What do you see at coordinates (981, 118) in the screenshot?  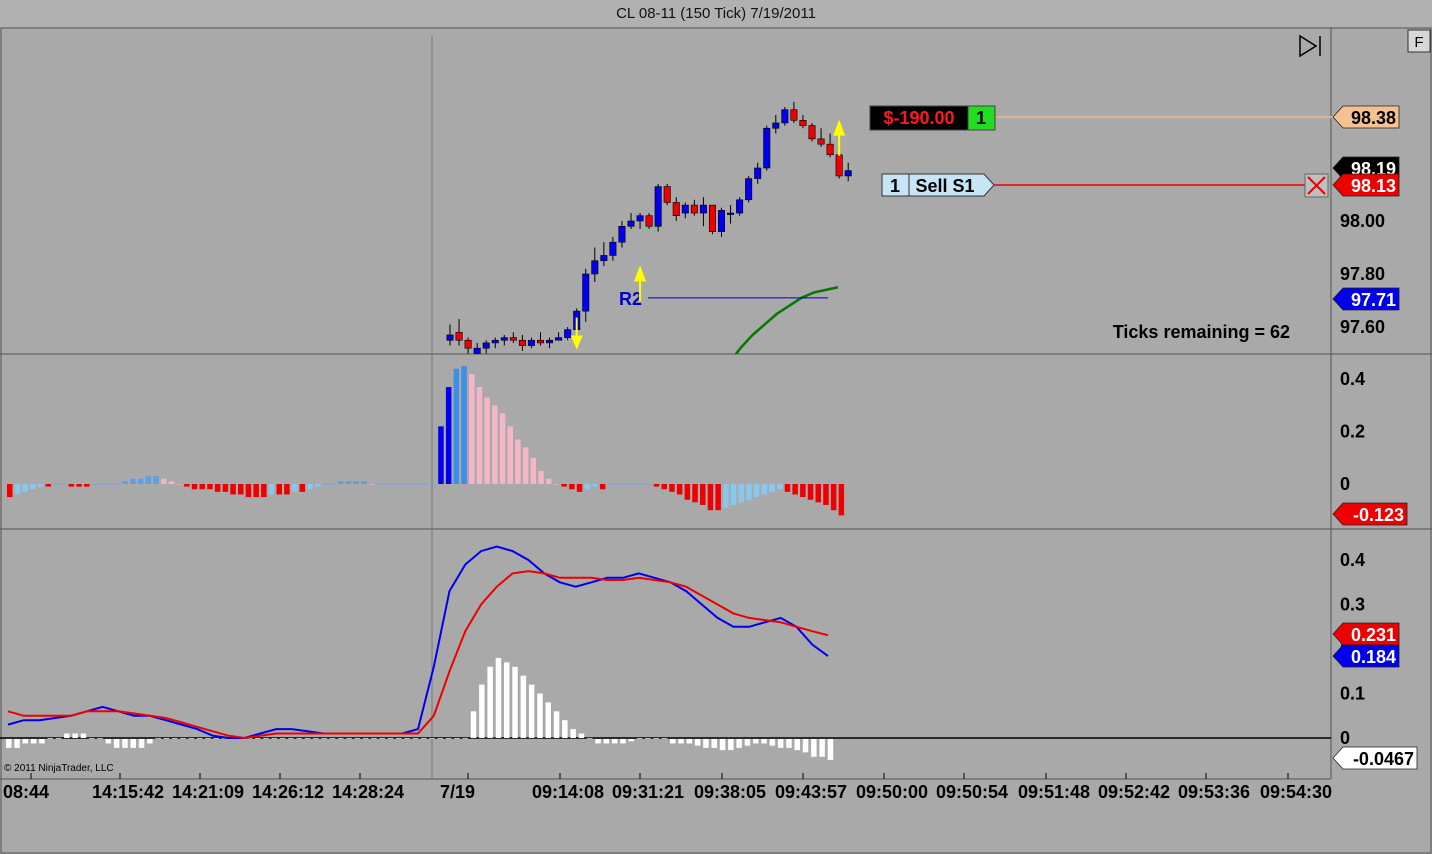 I see `position-qty: 1` at bounding box center [981, 118].